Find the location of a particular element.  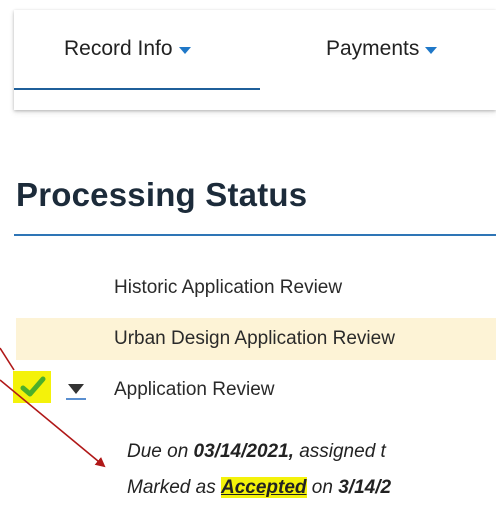

accepted-status: Accepted is located at coordinates (263, 487).